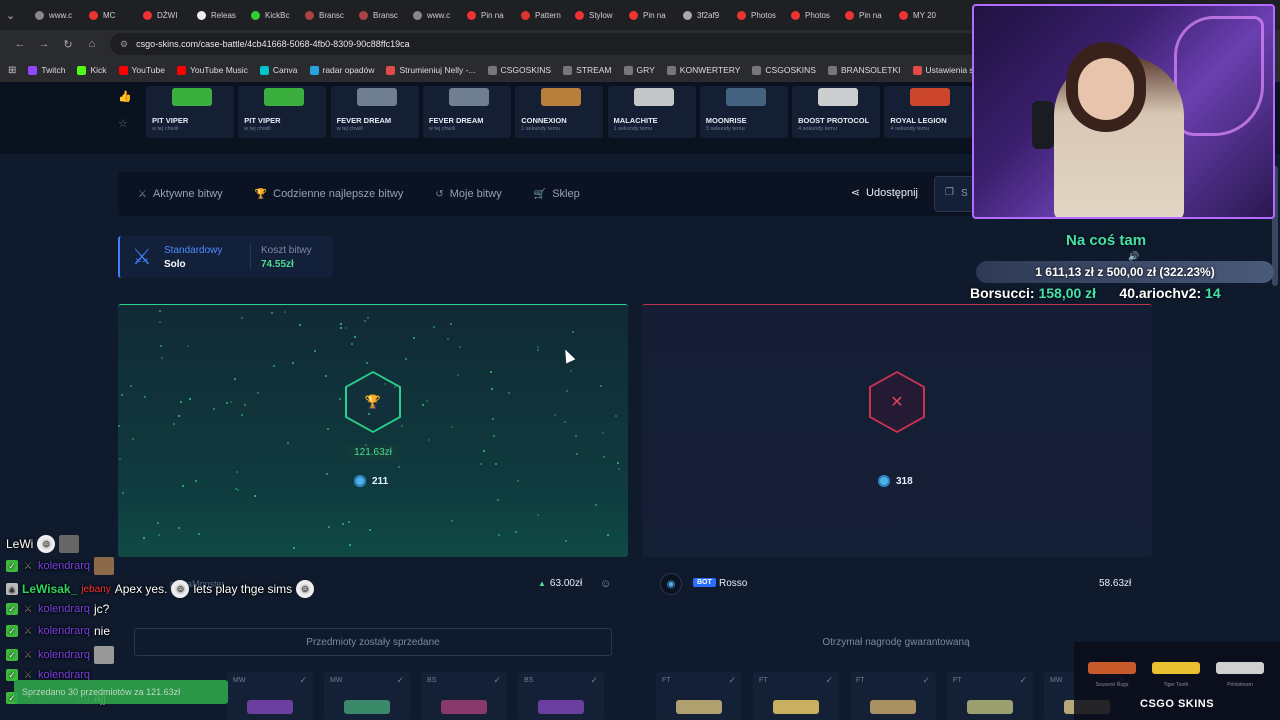  Describe the element at coordinates (142, 194) in the screenshot. I see `swords-icon: ⚔` at that location.